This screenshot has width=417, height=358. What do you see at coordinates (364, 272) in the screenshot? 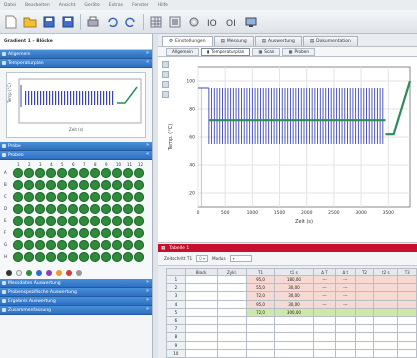
I see `column-header: T2` at bounding box center [364, 272].